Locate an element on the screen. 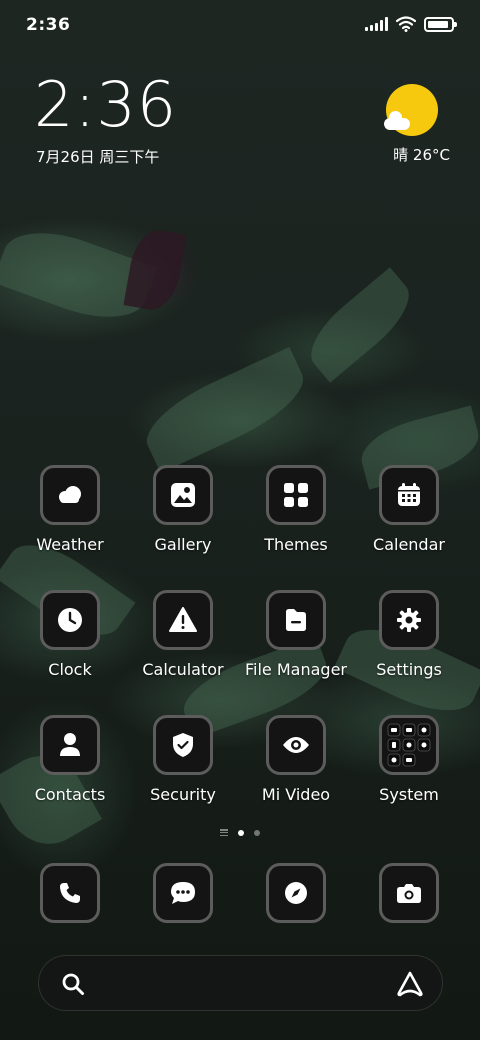 This screenshot has height=1040, width=480. messages-icon is located at coordinates (183, 893).